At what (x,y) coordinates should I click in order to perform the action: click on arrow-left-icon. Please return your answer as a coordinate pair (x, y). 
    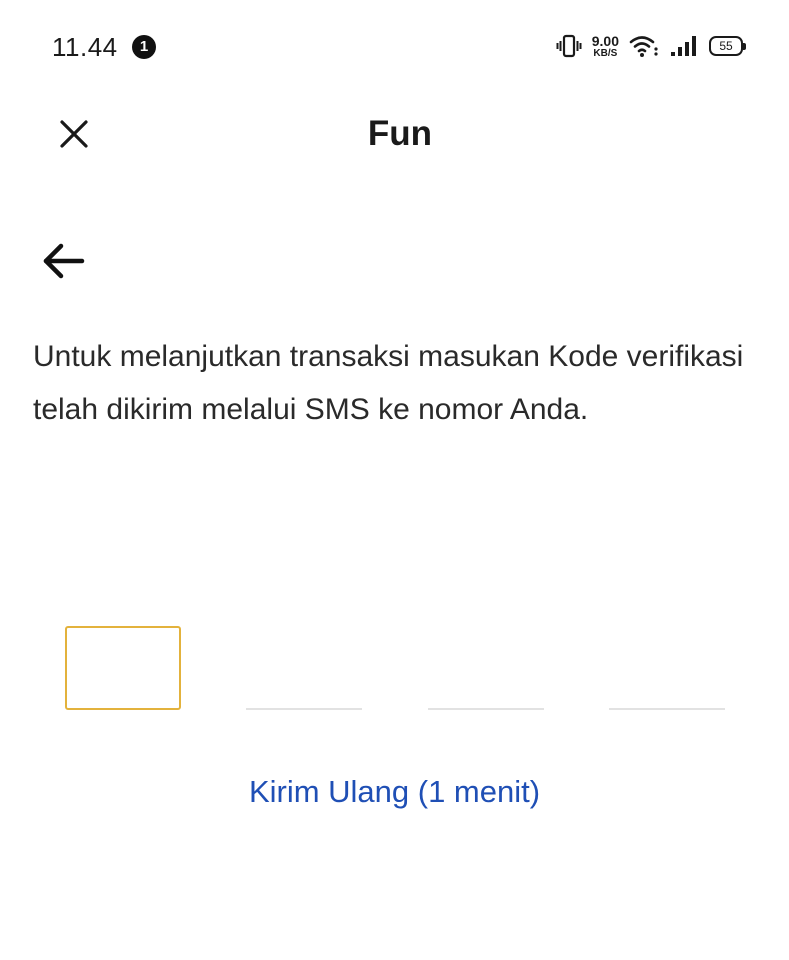
    Looking at the image, I should click on (64, 261).